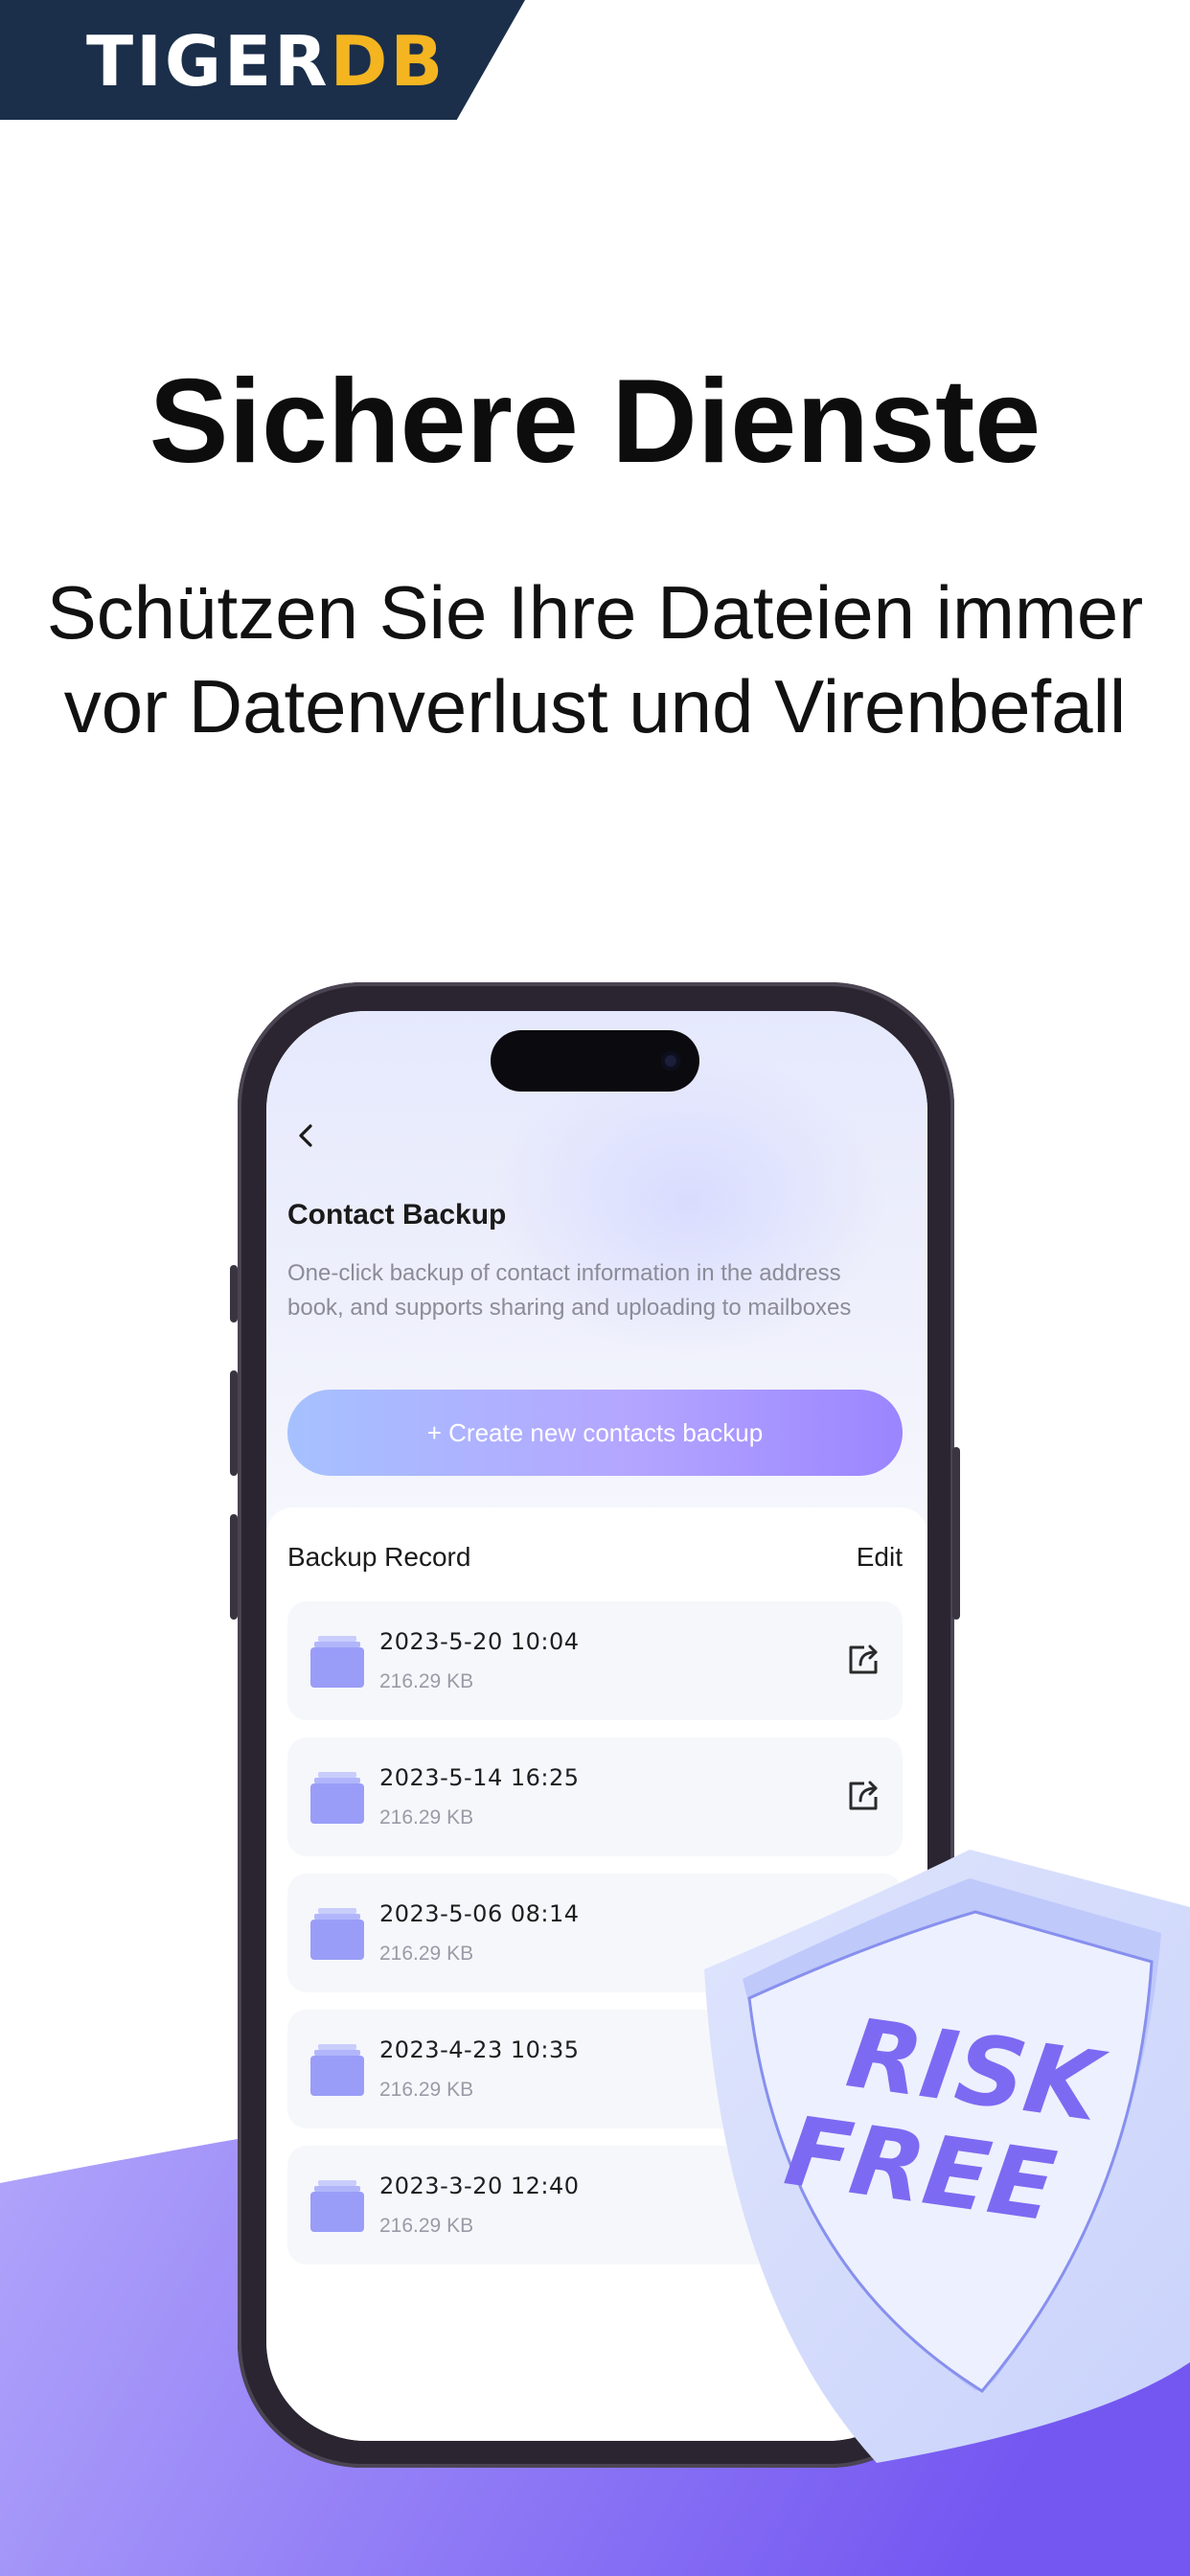 Image resolution: width=1190 pixels, height=2576 pixels. I want to click on record-date: 2023-5-06 08:14, so click(480, 1913).